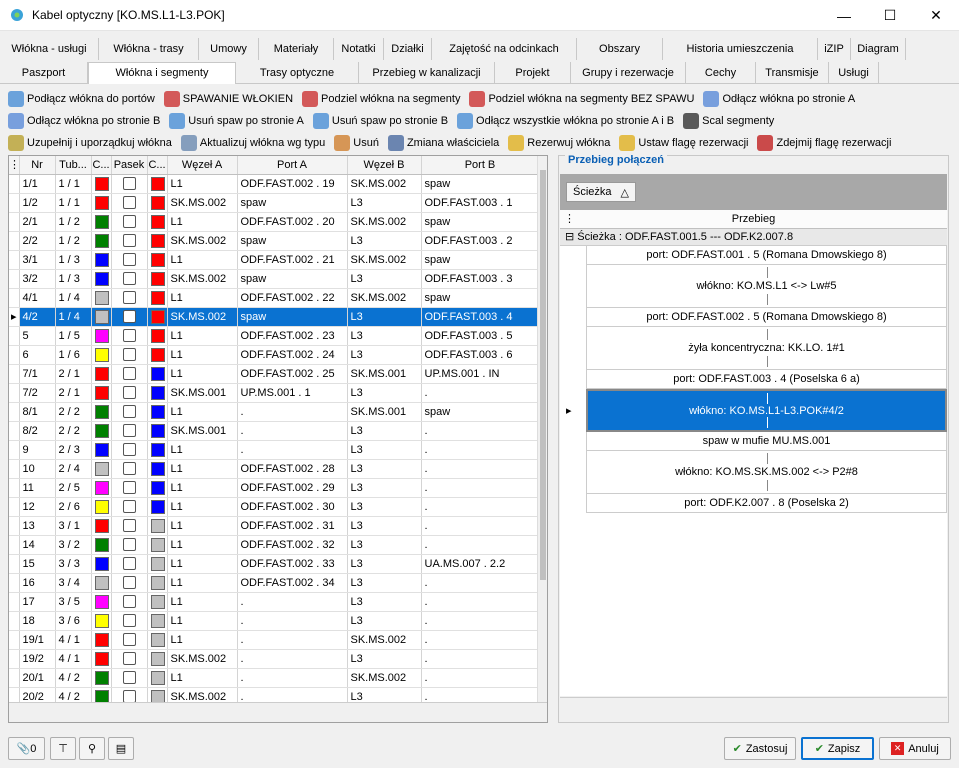 The width and height of the screenshot is (959, 768). What do you see at coordinates (37, 336) in the screenshot?
I see `cell-nr: 5` at bounding box center [37, 336].